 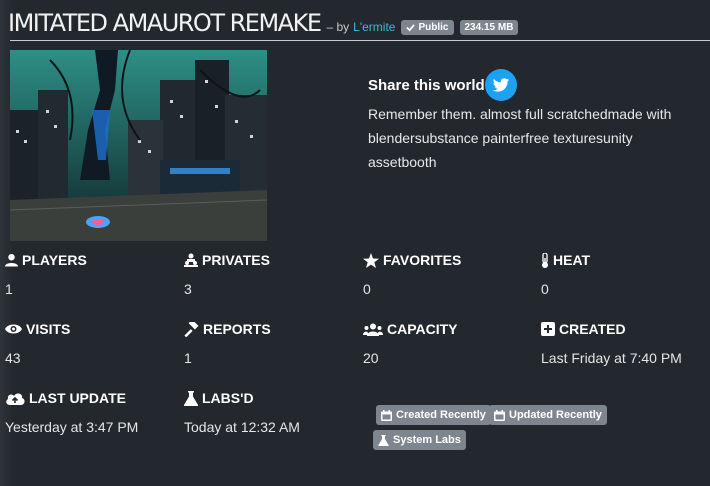 I want to click on users-icon, so click(x=373, y=329).